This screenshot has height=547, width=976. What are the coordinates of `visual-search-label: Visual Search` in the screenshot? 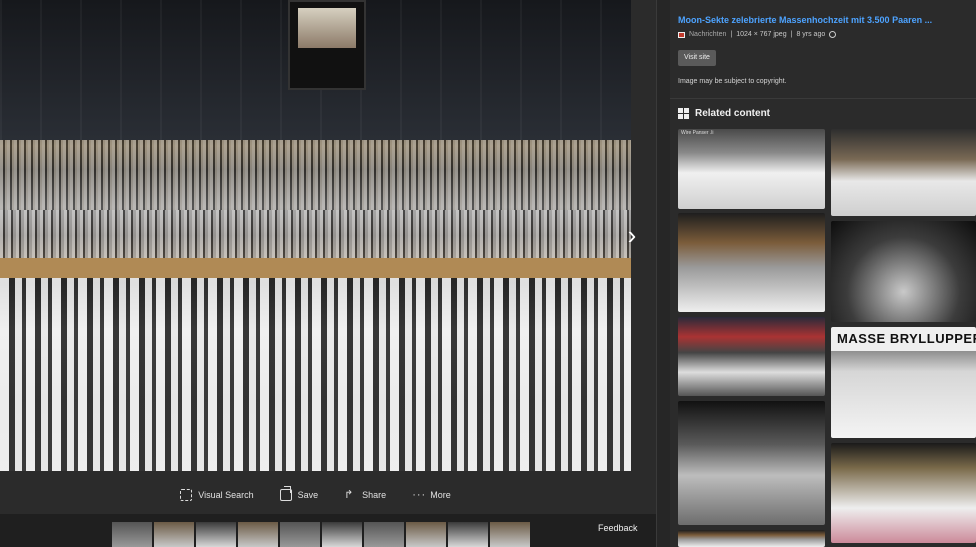 It's located at (226, 495).